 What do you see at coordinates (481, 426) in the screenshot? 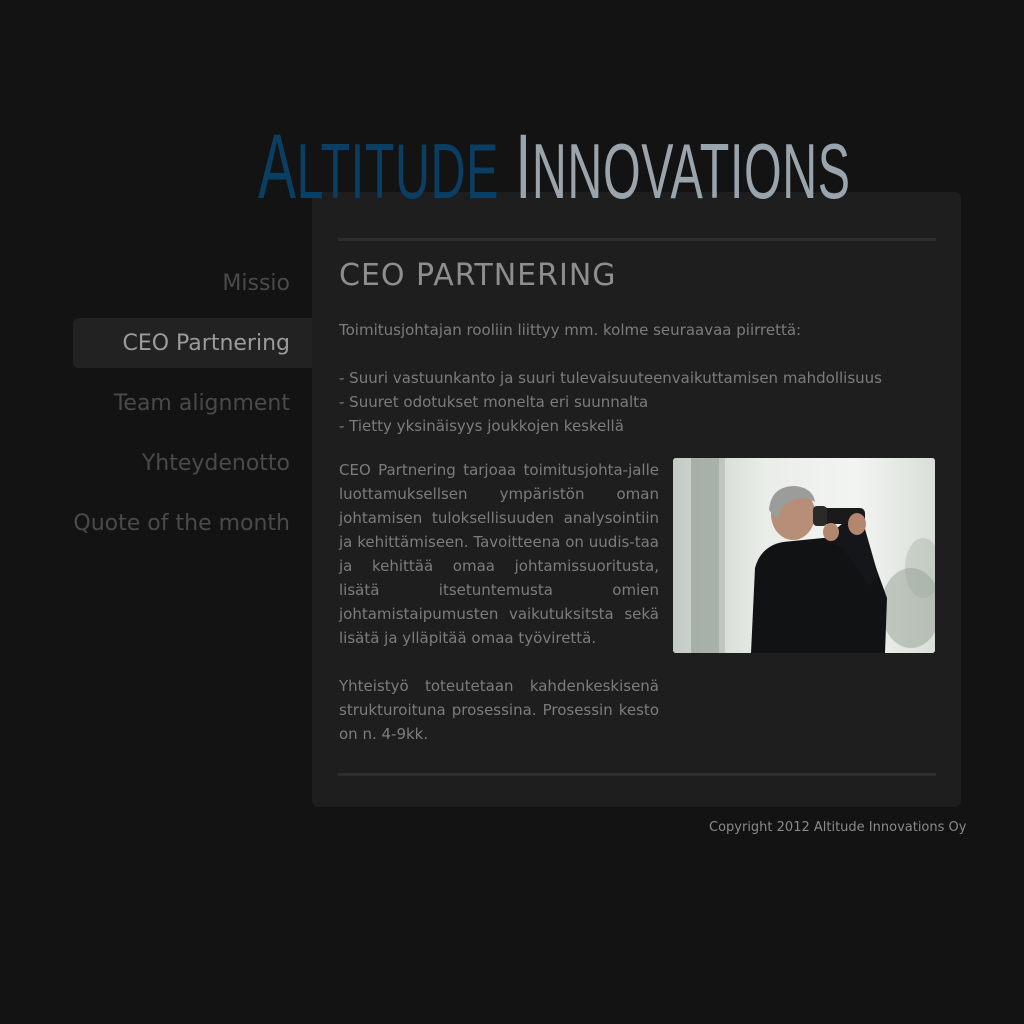
I see `list-item: - Tietty yksinäisyys joukkojen keskellä` at bounding box center [481, 426].